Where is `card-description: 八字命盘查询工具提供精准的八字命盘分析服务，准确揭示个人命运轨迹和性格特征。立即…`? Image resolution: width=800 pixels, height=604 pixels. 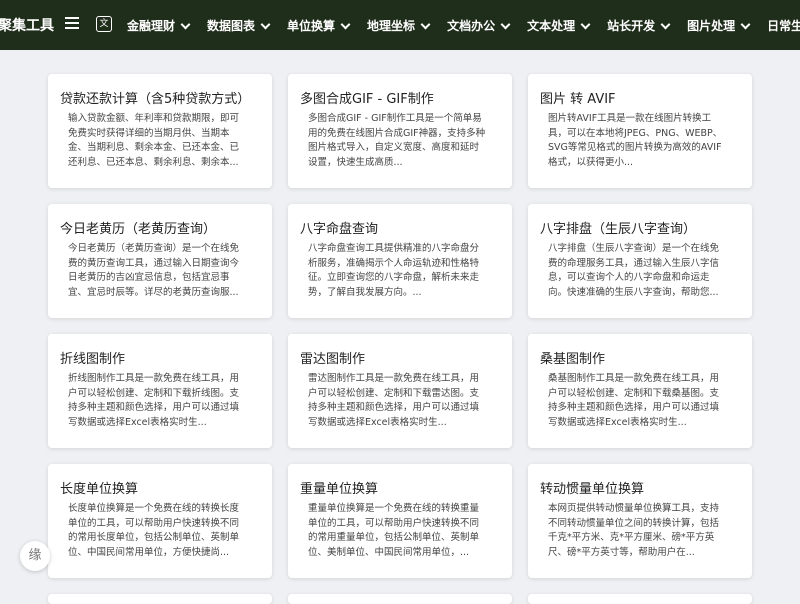 card-description: 八字命盘查询工具提供精准的八字命盘分析服务，准确揭示个人命运轨迹和性格特征。立即… is located at coordinates (394, 270).